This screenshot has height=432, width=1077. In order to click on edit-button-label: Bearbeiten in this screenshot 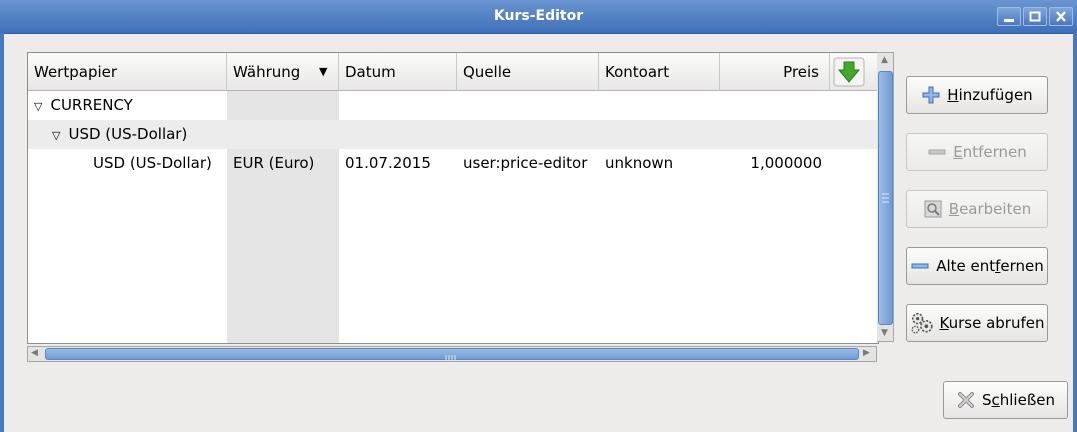, I will do `click(990, 209)`.